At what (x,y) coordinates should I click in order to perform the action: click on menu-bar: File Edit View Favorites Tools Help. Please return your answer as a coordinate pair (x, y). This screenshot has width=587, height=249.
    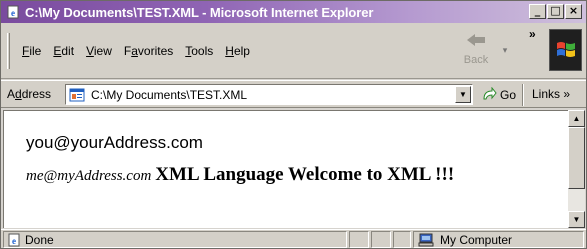
    Looking at the image, I should click on (131, 51).